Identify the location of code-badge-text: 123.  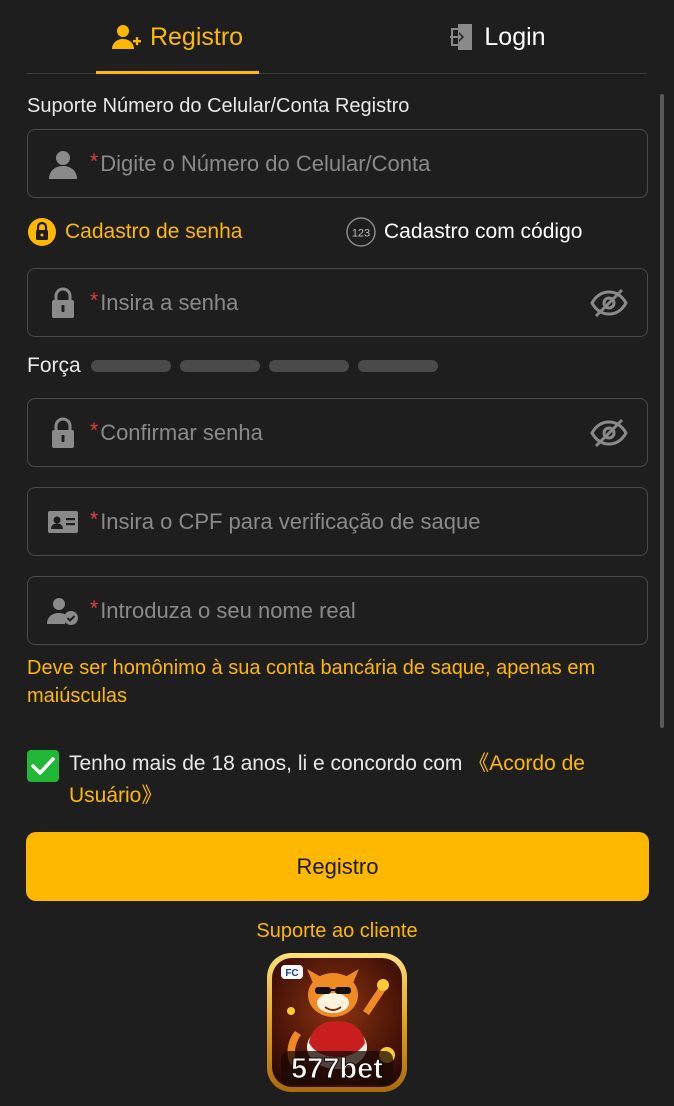
(361, 234).